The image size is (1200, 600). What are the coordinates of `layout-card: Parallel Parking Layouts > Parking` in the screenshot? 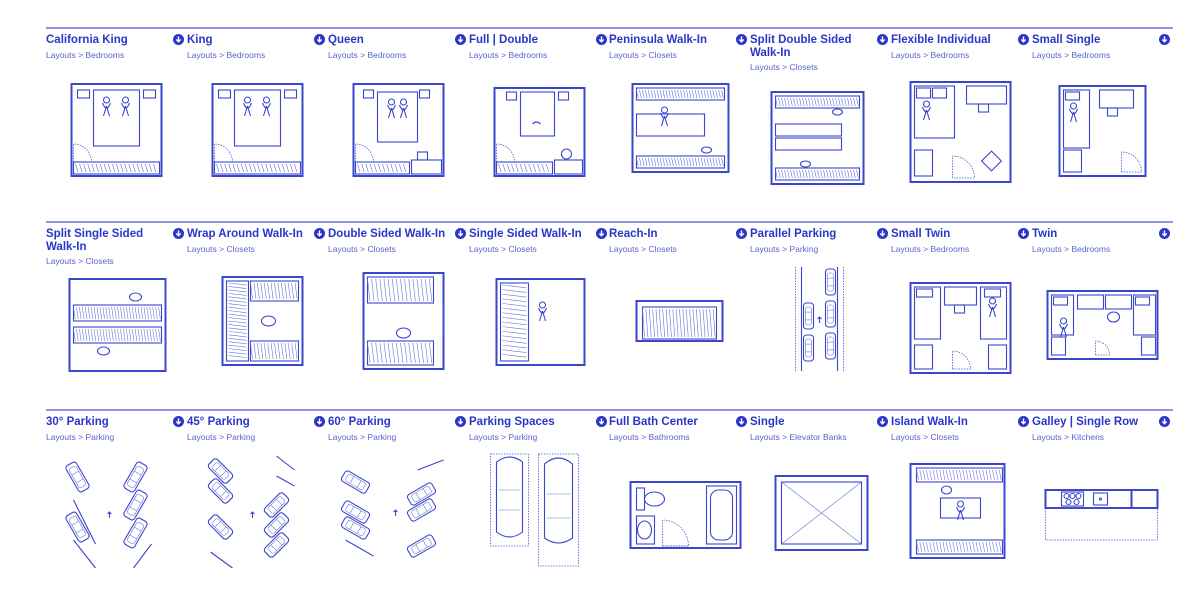 It's located at (820, 296).